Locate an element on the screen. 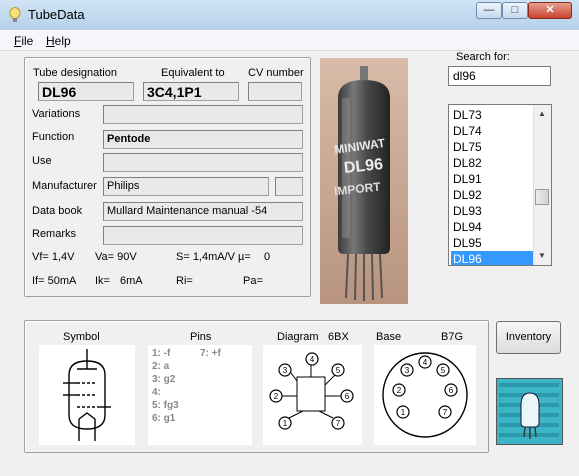  tube-photo: MINIWAT DL96 IMPORT is located at coordinates (364, 181).